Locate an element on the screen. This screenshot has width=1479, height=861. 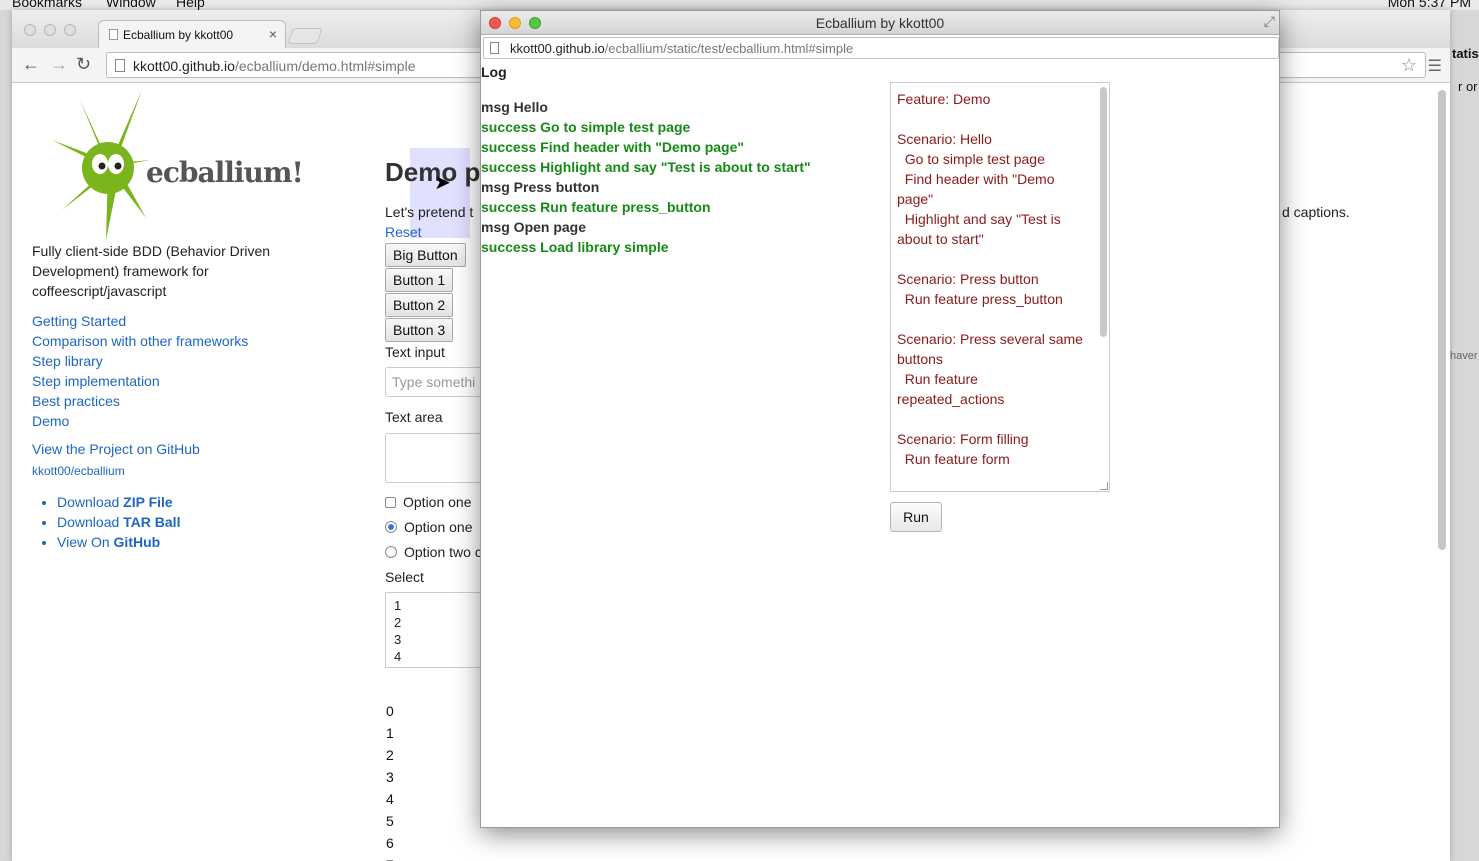
button-2: Button 2 is located at coordinates (419, 305).